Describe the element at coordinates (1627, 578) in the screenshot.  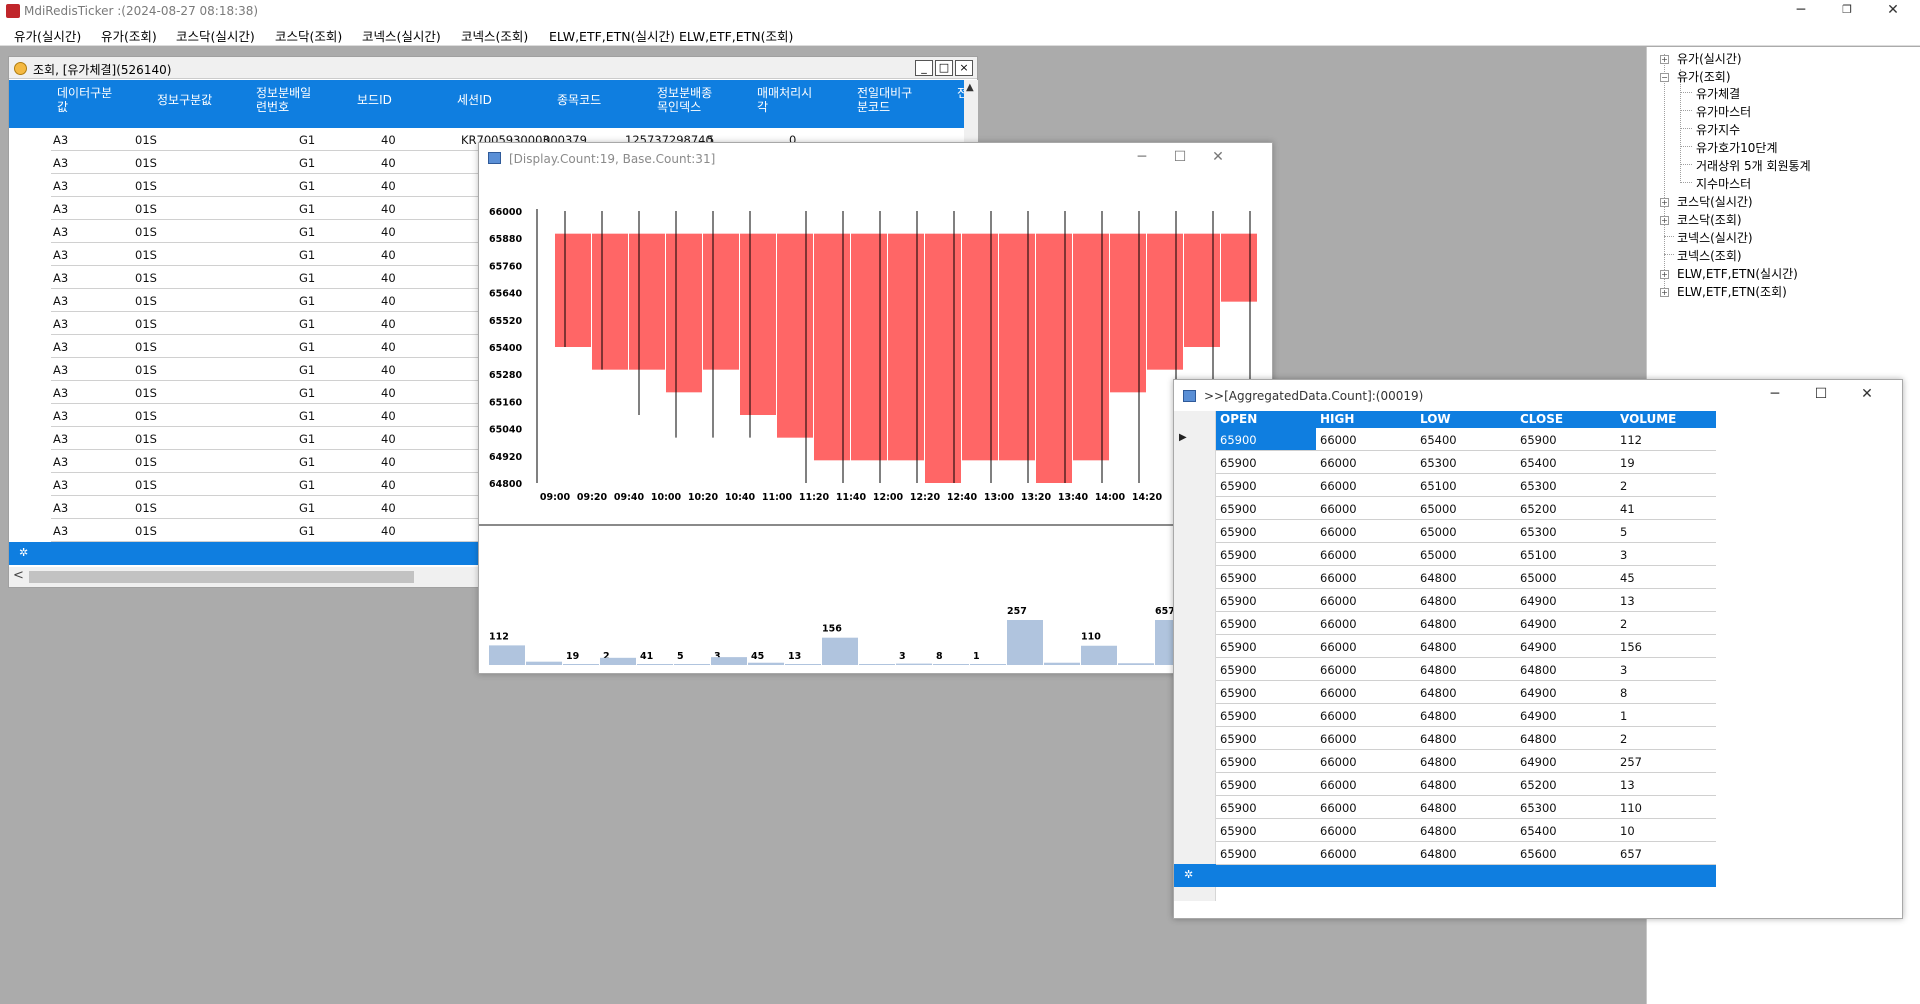
I see `agg-cell: 45` at that location.